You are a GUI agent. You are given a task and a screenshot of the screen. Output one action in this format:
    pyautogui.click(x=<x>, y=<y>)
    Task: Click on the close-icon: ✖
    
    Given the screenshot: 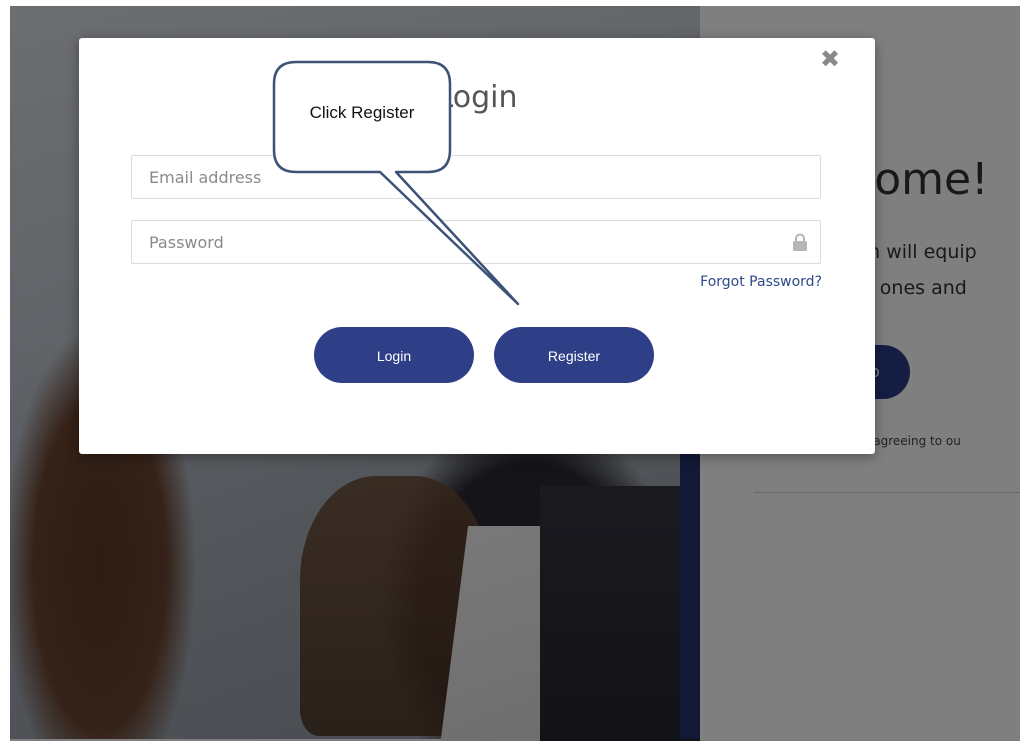 What is the action you would take?
    pyautogui.click(x=830, y=59)
    